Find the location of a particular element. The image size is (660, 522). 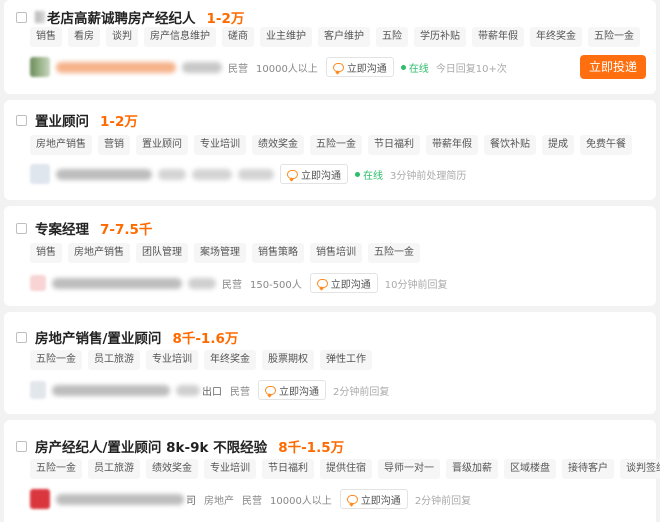

tag: 看房 is located at coordinates (84, 37).